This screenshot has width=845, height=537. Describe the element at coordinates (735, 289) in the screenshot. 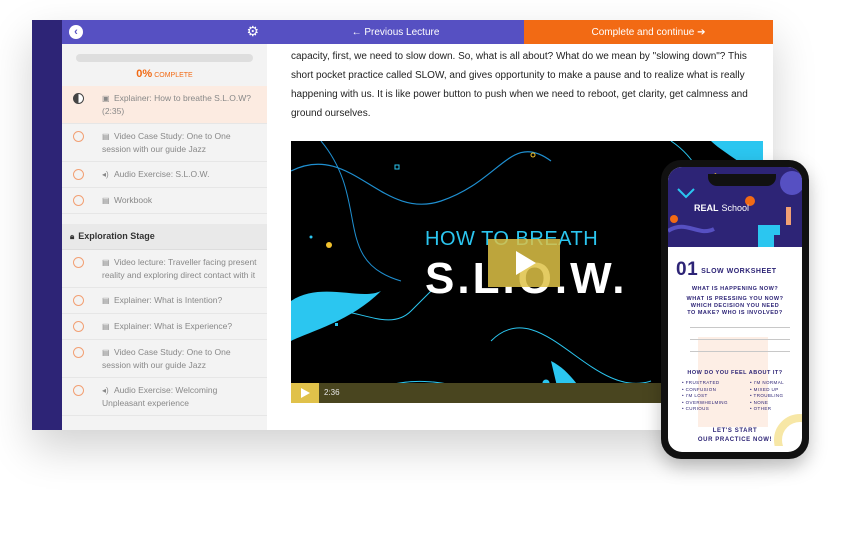

I see `question-1: WHAT IS HAPPENING NOW?` at that location.